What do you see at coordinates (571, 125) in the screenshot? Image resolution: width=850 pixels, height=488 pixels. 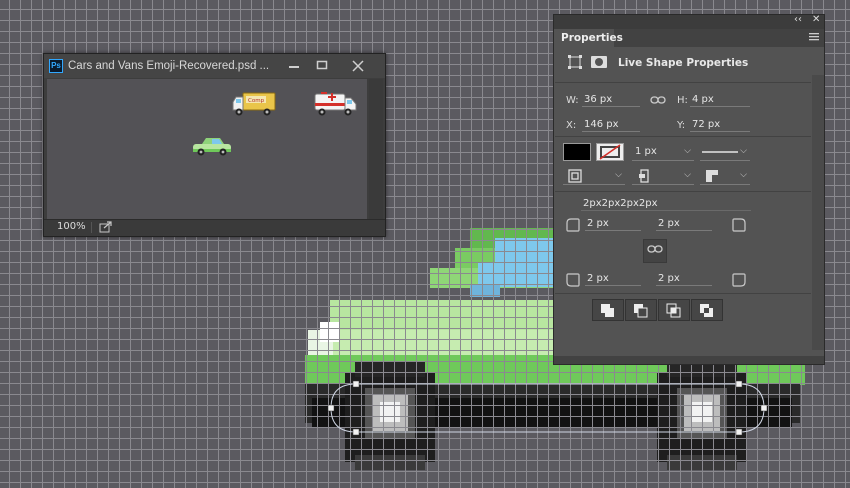 I see `x-label: X:` at bounding box center [571, 125].